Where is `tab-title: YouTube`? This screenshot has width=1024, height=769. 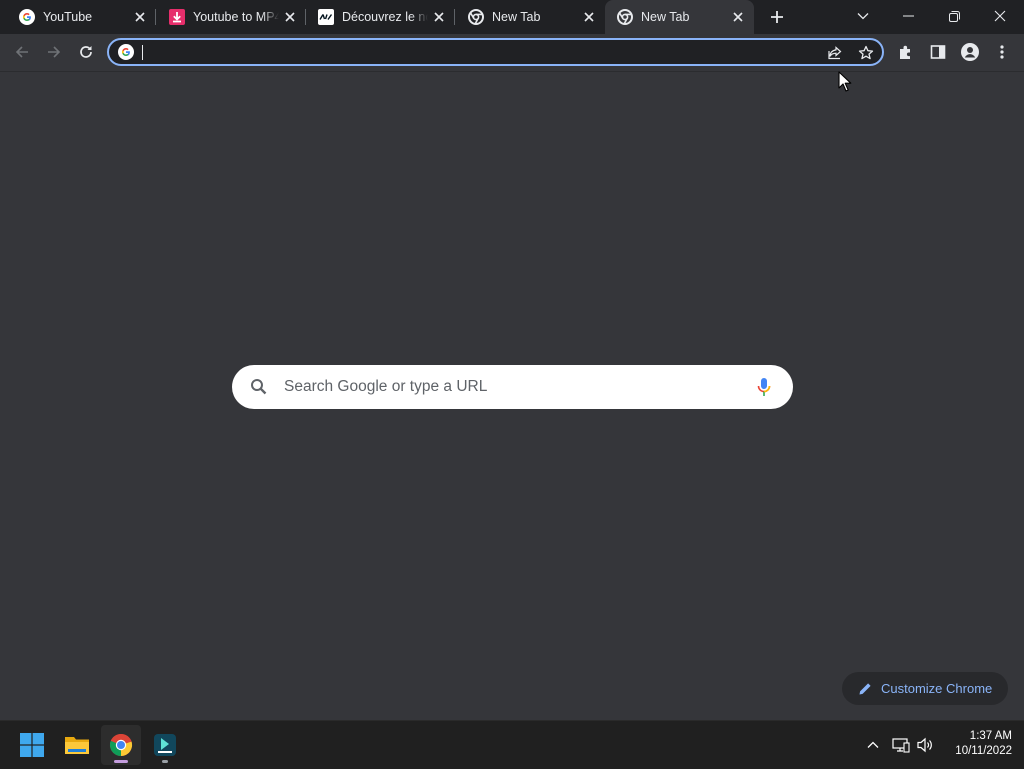
tab-title: YouTube is located at coordinates (68, 17).